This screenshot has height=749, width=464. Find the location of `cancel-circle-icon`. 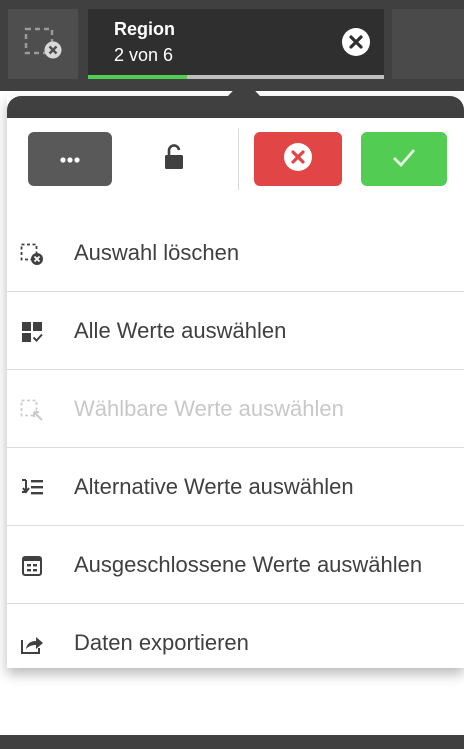

cancel-circle-icon is located at coordinates (298, 159).